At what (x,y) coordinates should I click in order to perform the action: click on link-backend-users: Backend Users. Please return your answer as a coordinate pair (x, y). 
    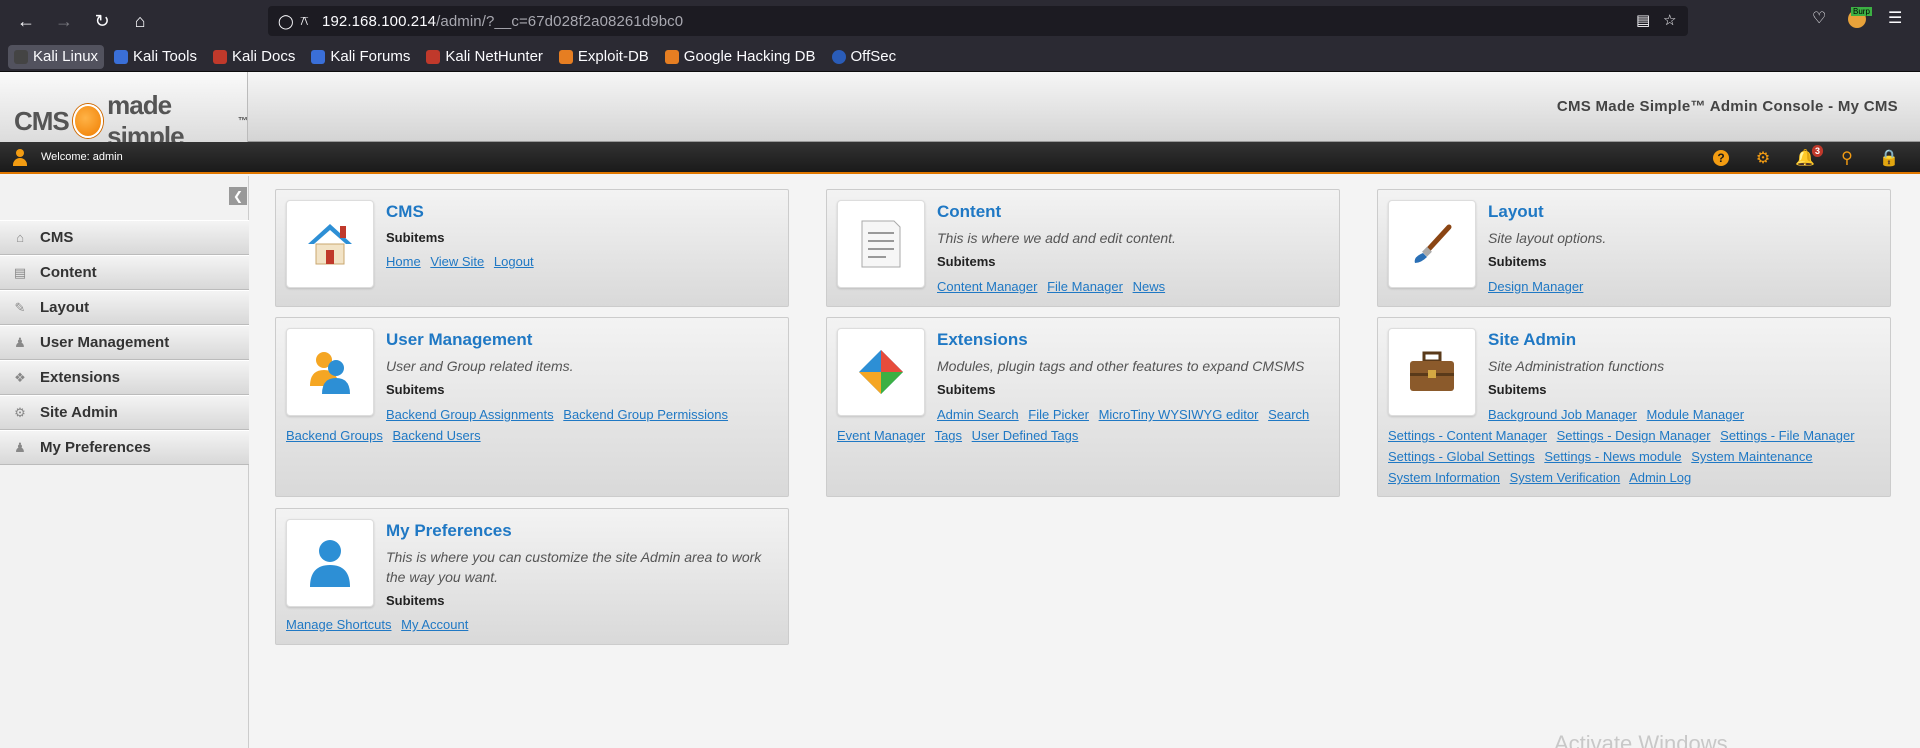
    Looking at the image, I should click on (436, 435).